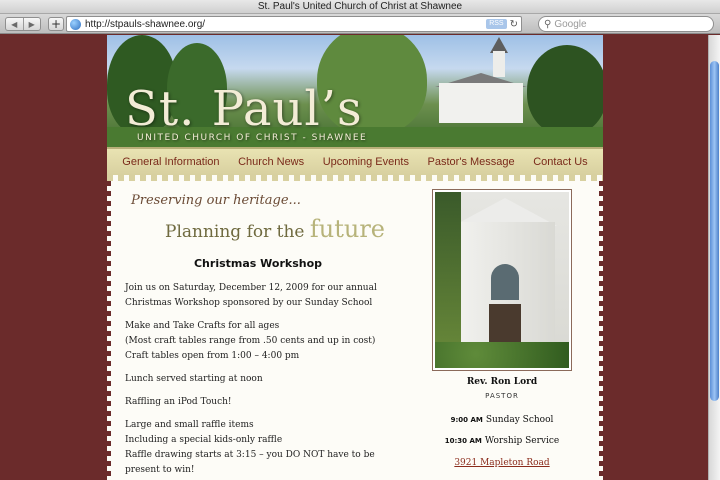 This screenshot has height=480, width=720. I want to click on tree-graphic, so click(565, 90).